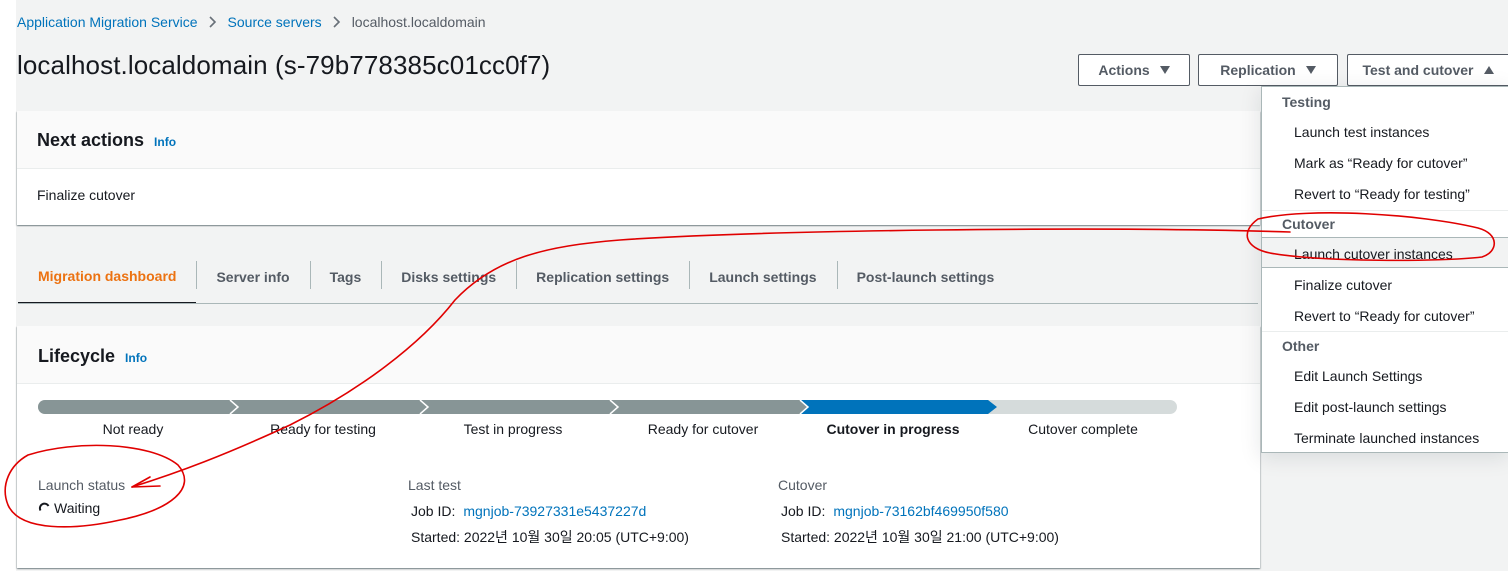 Image resolution: width=1508 pixels, height=571 pixels. What do you see at coordinates (554, 511) in the screenshot?
I see `last-test-job-link: mgnjob-73927331e5437227d` at bounding box center [554, 511].